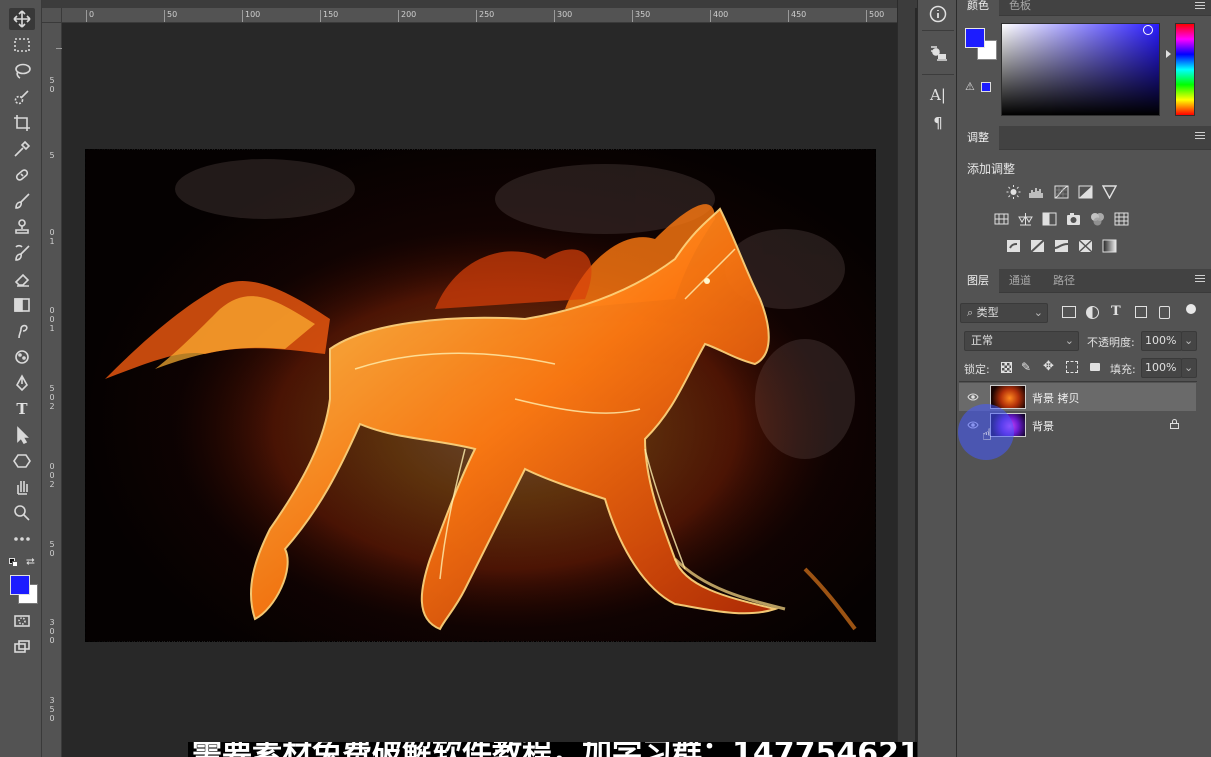  Describe the element at coordinates (22, 513) in the screenshot. I see `zoom-tool-icon` at that location.